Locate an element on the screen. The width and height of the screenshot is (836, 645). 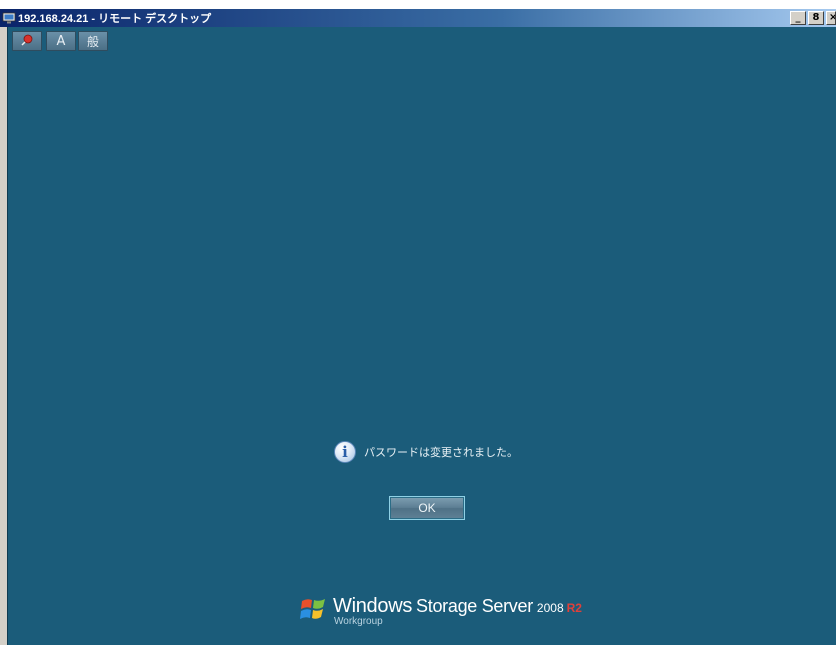
ok-button: OK is located at coordinates (427, 508).